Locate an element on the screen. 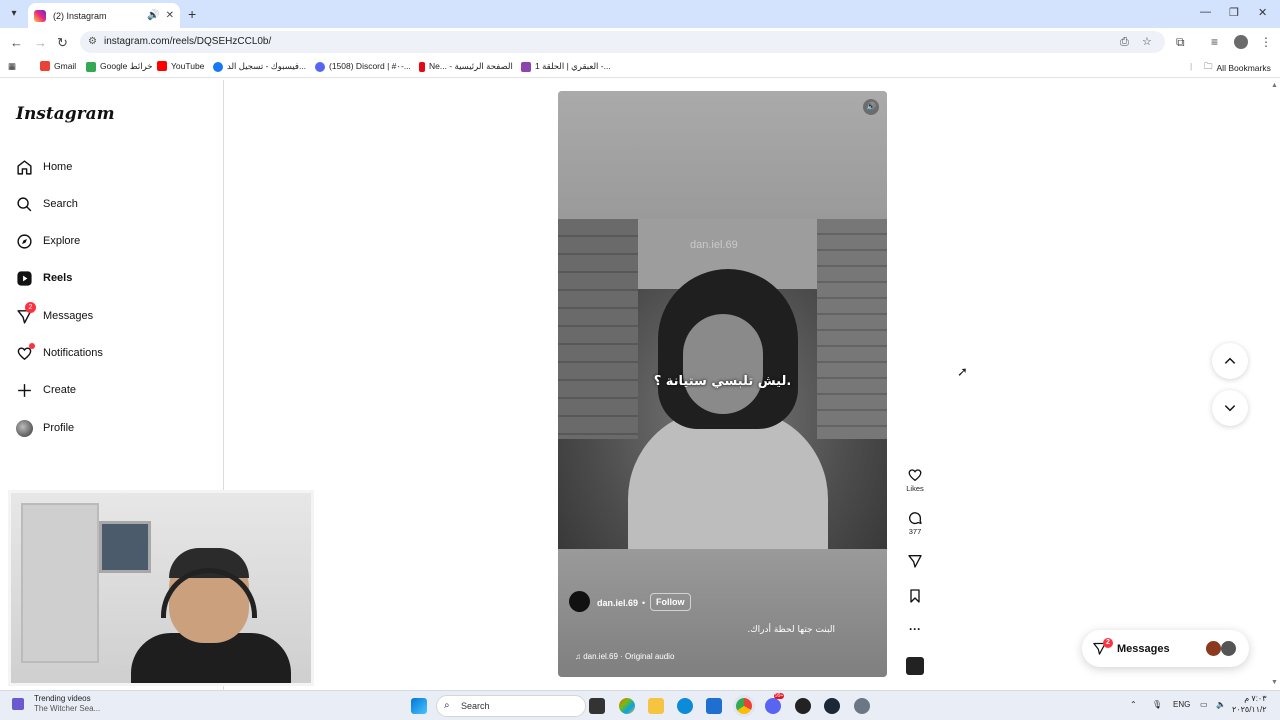  task-view-icon is located at coordinates (597, 706).